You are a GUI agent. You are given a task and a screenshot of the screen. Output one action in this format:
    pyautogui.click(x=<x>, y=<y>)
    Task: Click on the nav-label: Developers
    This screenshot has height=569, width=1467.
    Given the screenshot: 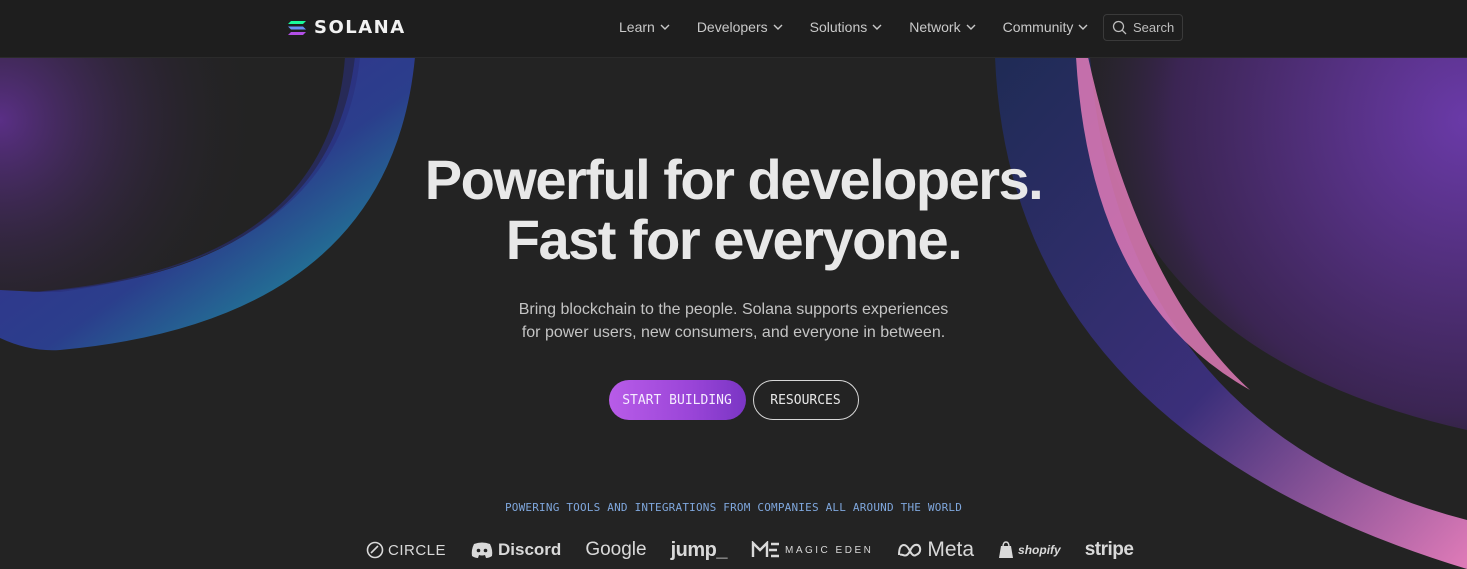 What is the action you would take?
    pyautogui.click(x=732, y=27)
    